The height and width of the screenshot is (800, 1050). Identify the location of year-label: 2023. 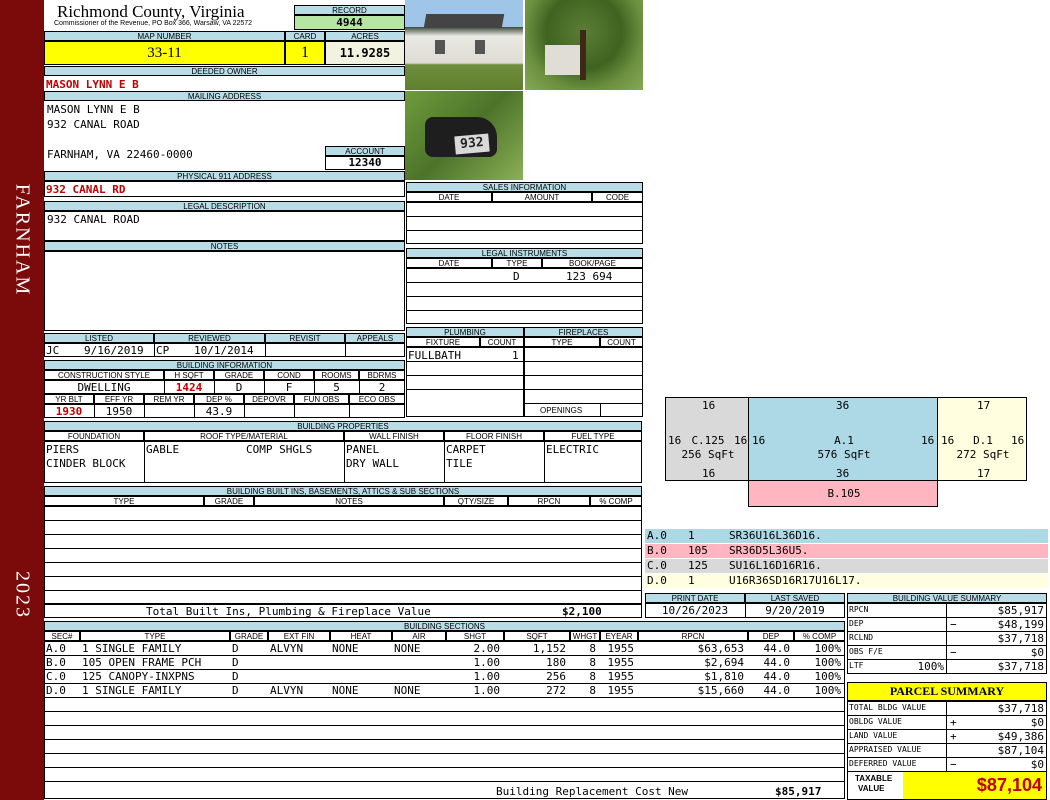
(22, 595).